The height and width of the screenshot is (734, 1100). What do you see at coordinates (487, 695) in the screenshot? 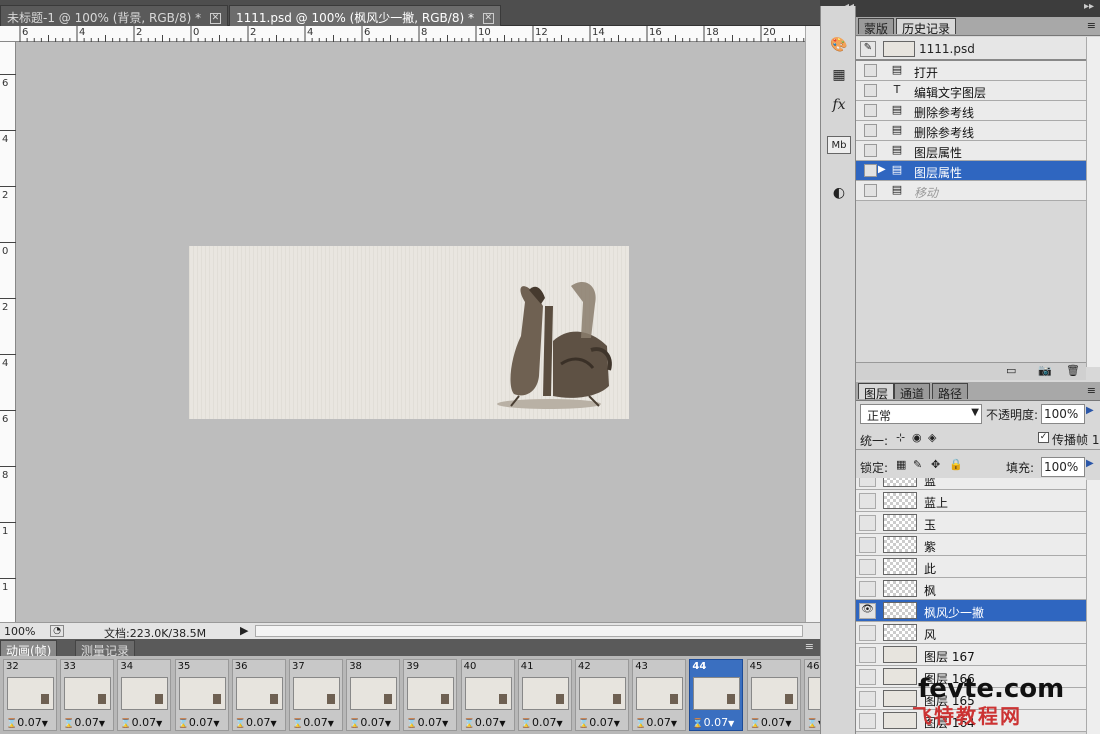
I see `animation-frame: 40 ⌛0.07▼` at bounding box center [487, 695].